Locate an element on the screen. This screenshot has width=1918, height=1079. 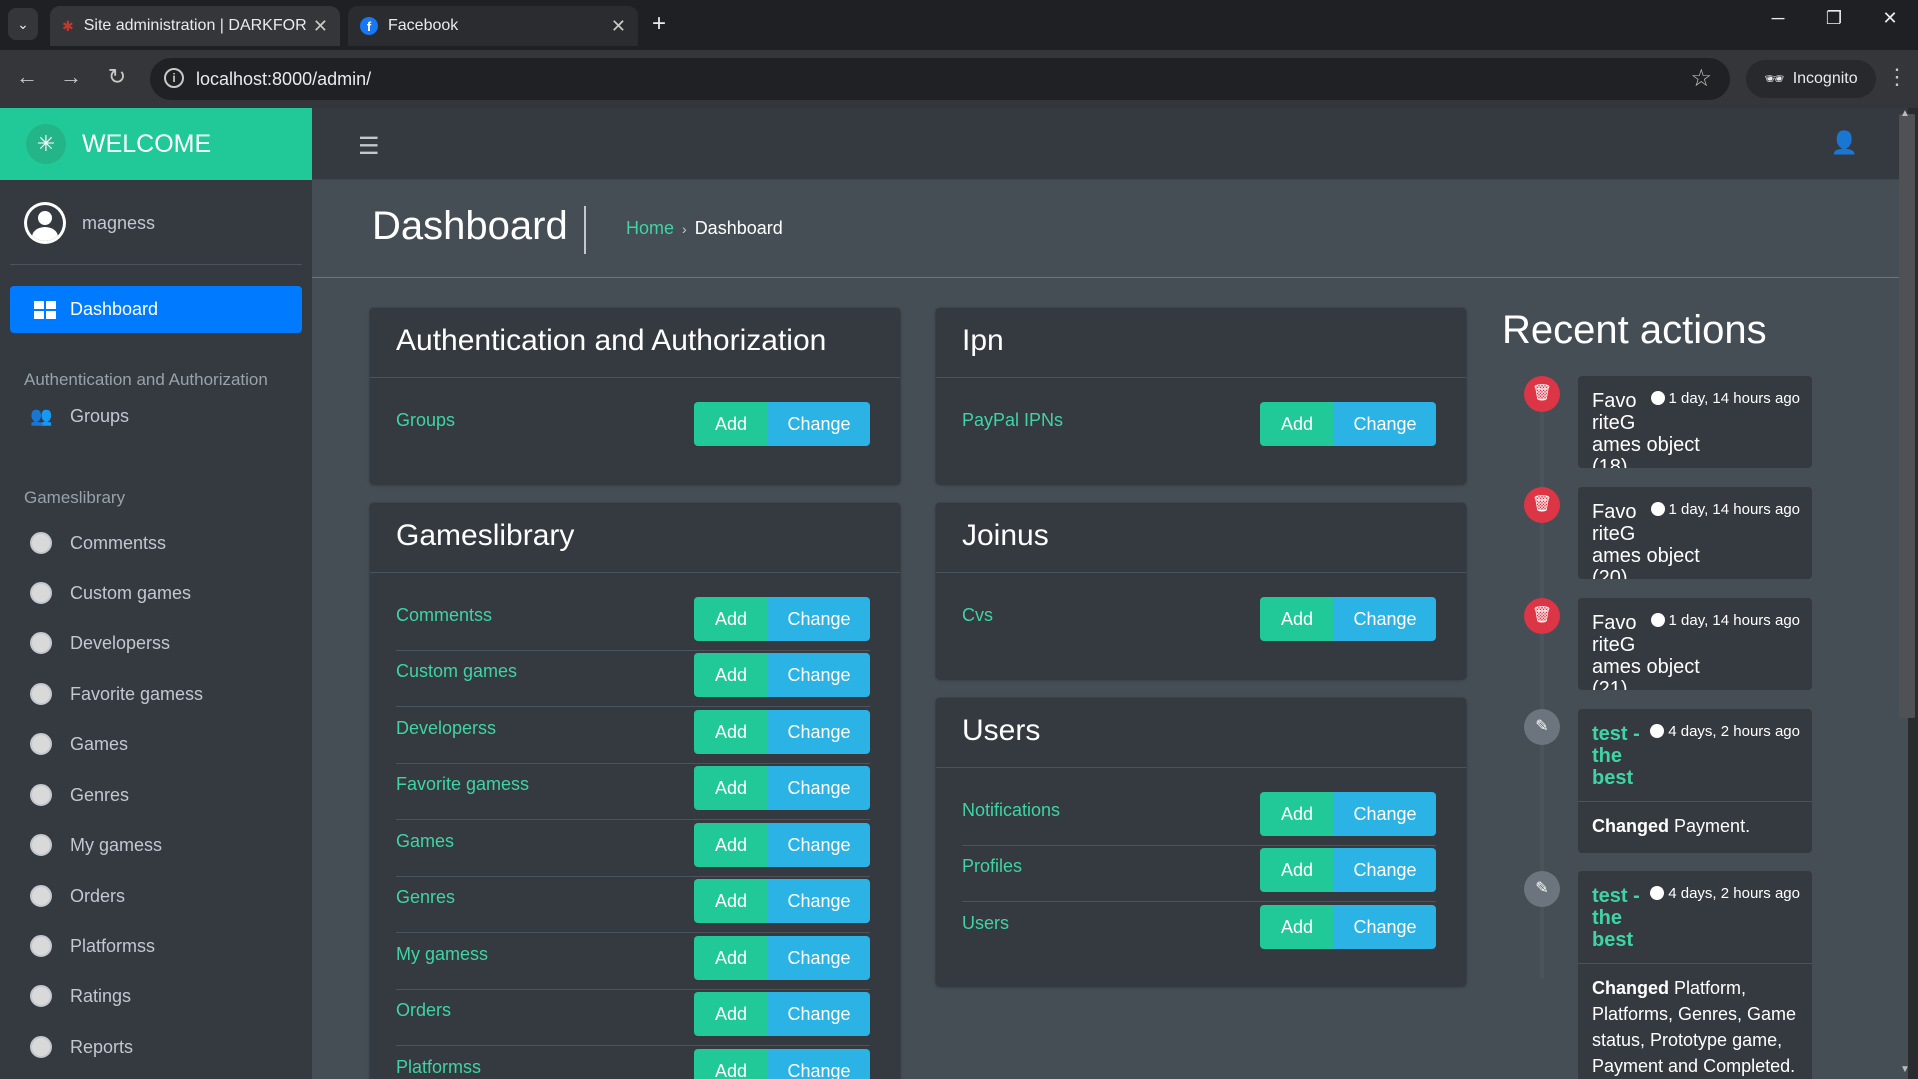
model-link: Custom games is located at coordinates (456, 671).